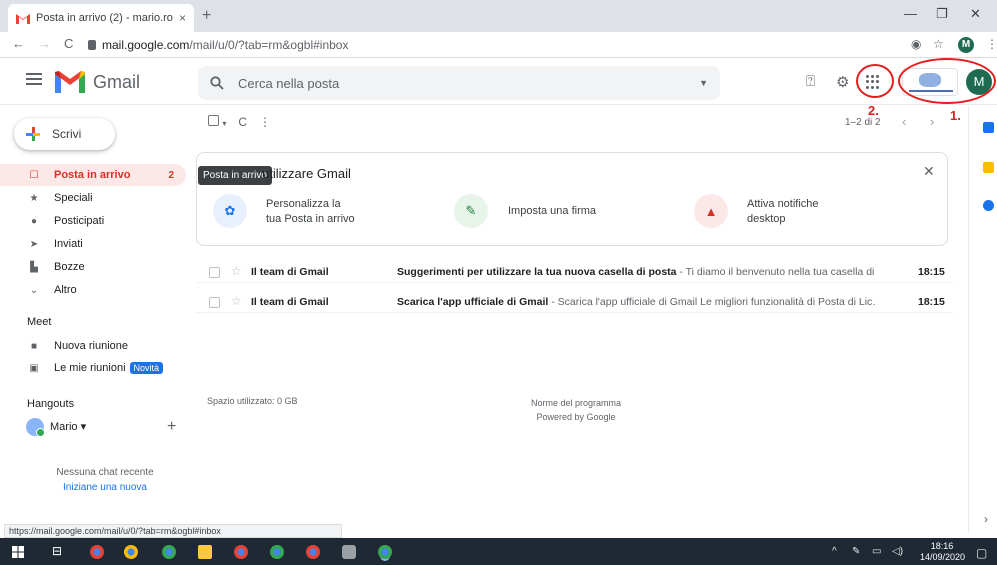  I want to click on sidebar-item-drafts: ▙ Bozze, so click(93, 267).